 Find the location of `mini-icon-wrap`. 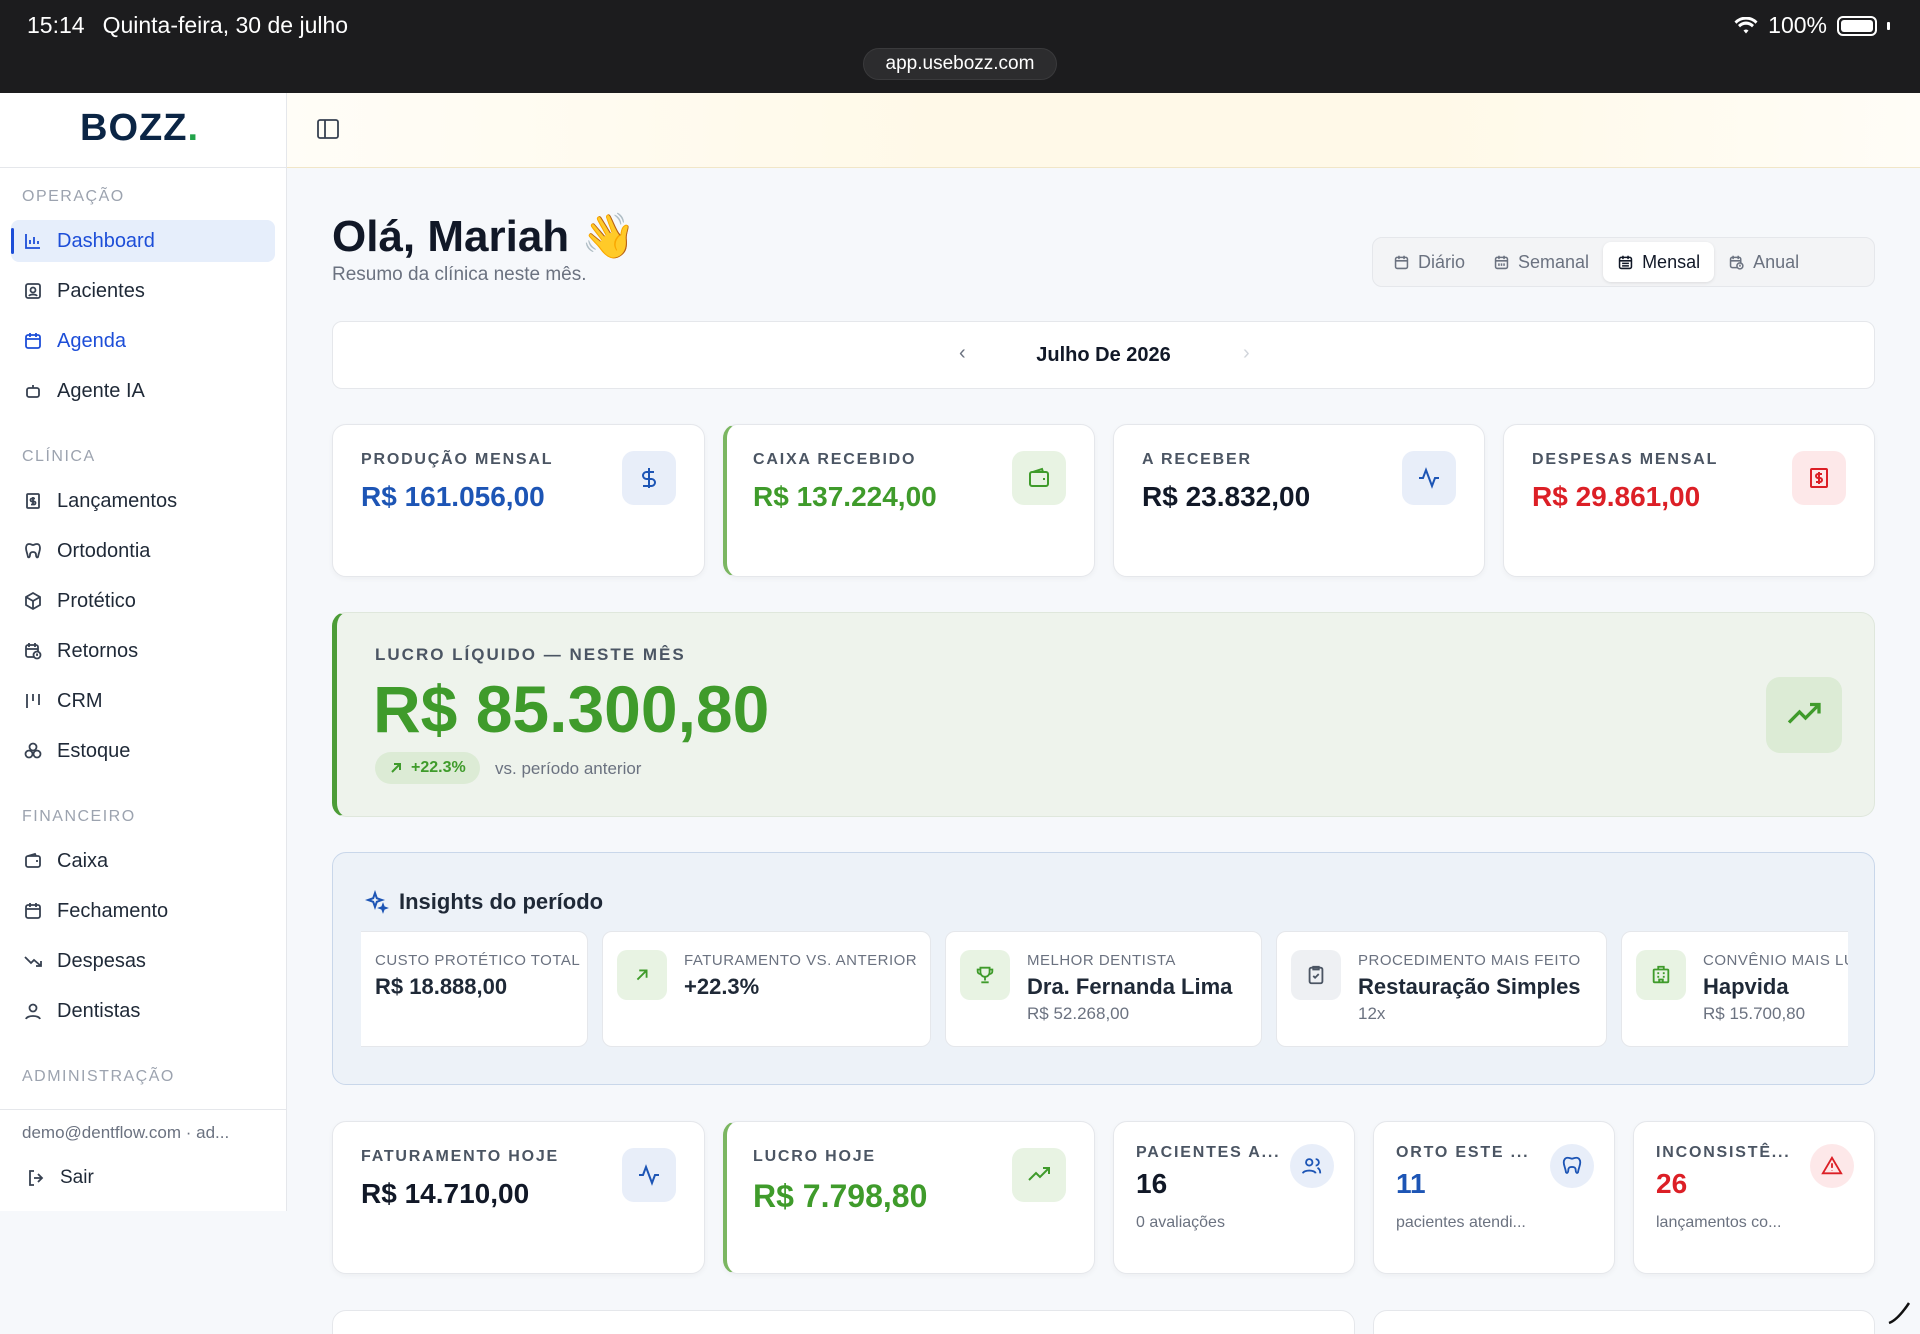

mini-icon-wrap is located at coordinates (1572, 1166).